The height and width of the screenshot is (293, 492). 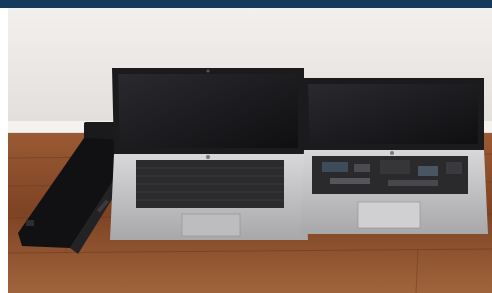 What do you see at coordinates (390, 175) in the screenshot?
I see `exposed-internals` at bounding box center [390, 175].